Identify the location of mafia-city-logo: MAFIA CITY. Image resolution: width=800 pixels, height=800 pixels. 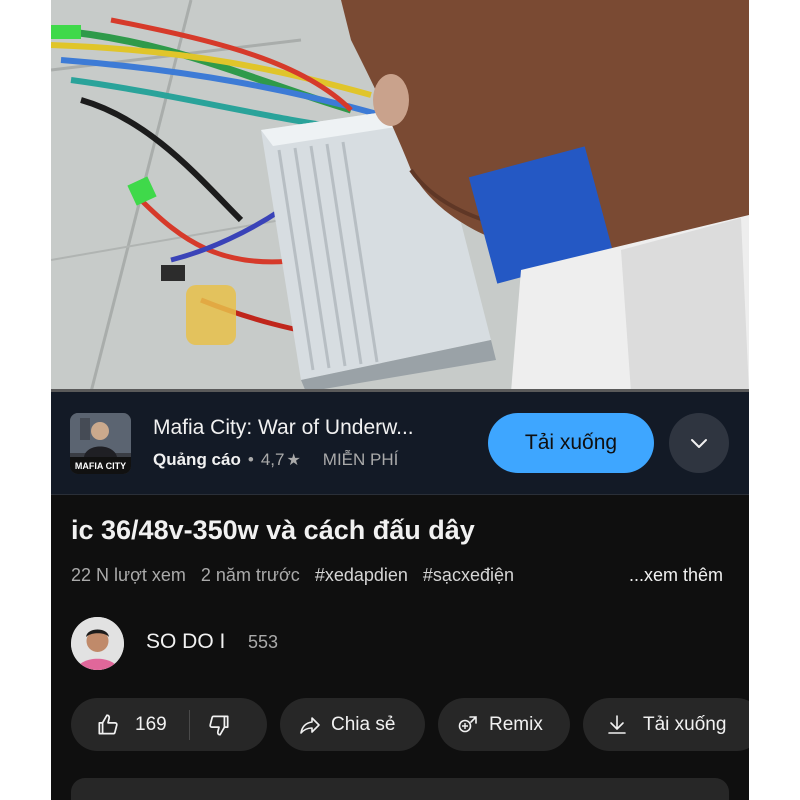
(100, 443).